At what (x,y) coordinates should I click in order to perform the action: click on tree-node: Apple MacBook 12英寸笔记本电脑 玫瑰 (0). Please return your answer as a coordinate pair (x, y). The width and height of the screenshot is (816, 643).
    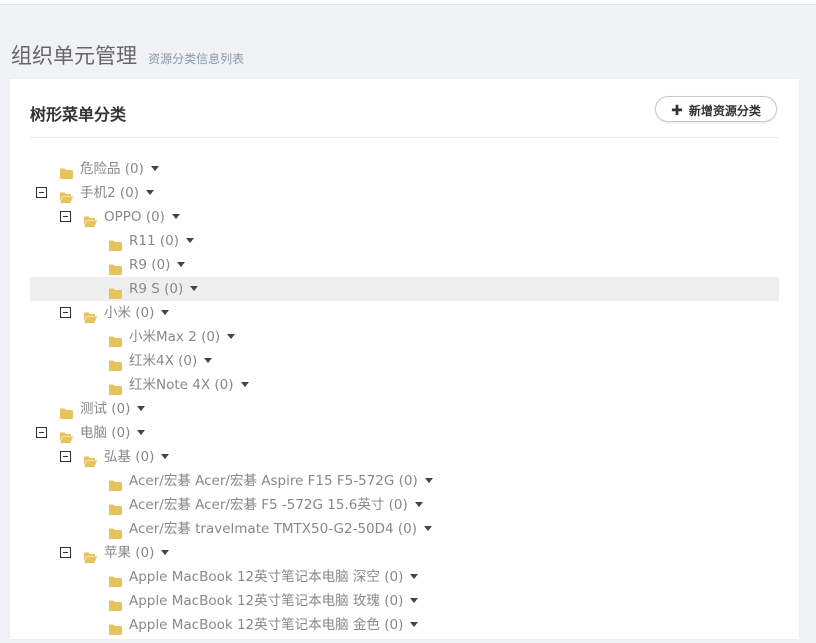
    Looking at the image, I should click on (404, 601).